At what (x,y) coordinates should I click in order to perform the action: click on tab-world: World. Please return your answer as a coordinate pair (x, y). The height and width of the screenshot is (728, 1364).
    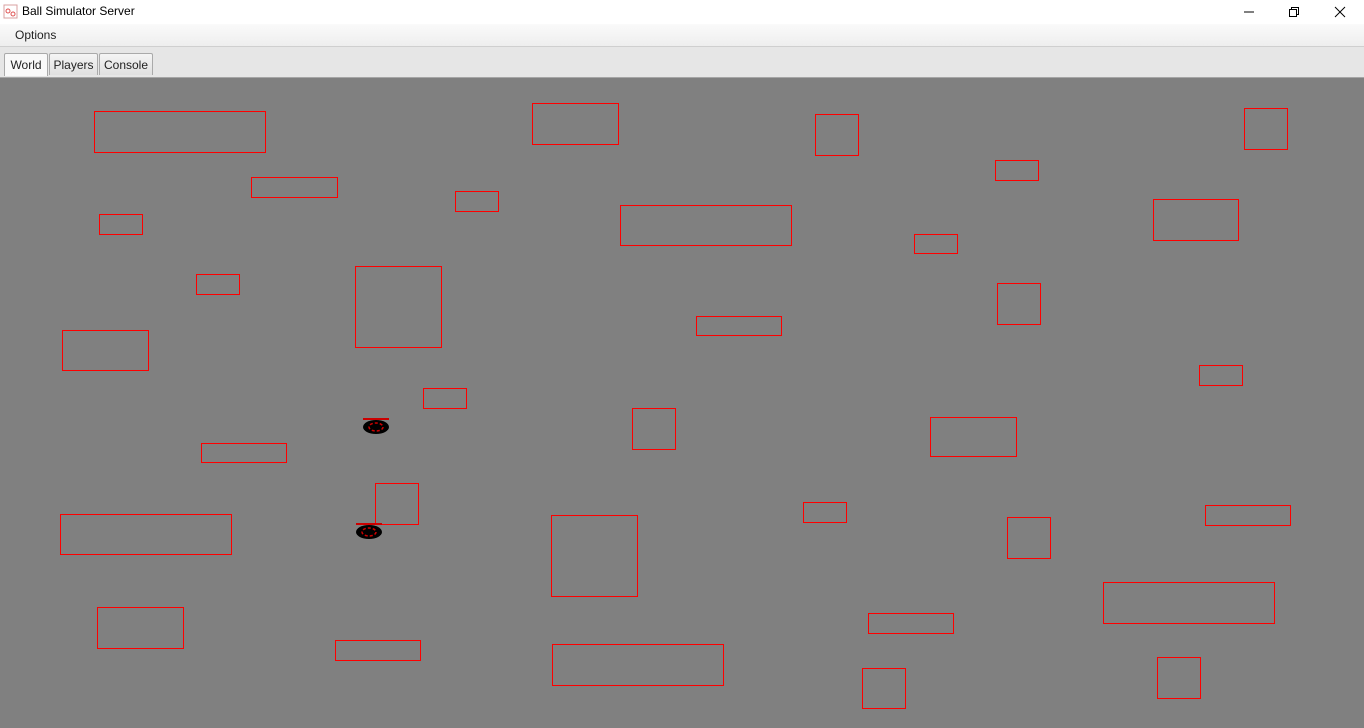
    Looking at the image, I should click on (26, 64).